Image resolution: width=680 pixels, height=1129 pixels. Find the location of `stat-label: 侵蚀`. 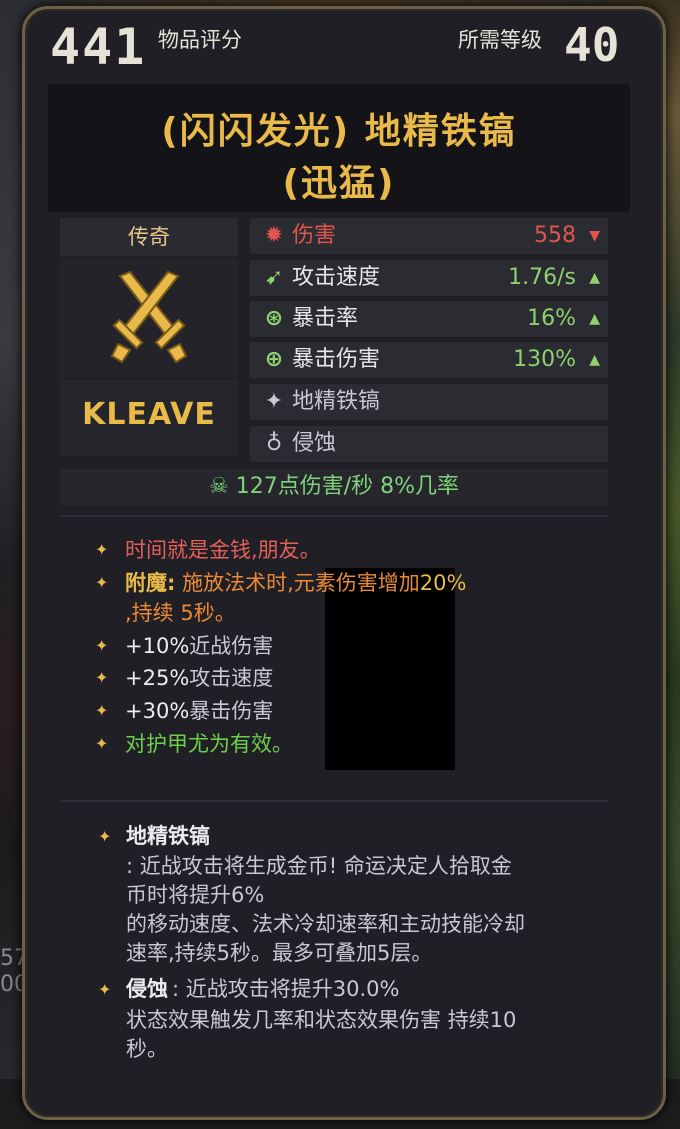

stat-label: 侵蚀 is located at coordinates (314, 443).